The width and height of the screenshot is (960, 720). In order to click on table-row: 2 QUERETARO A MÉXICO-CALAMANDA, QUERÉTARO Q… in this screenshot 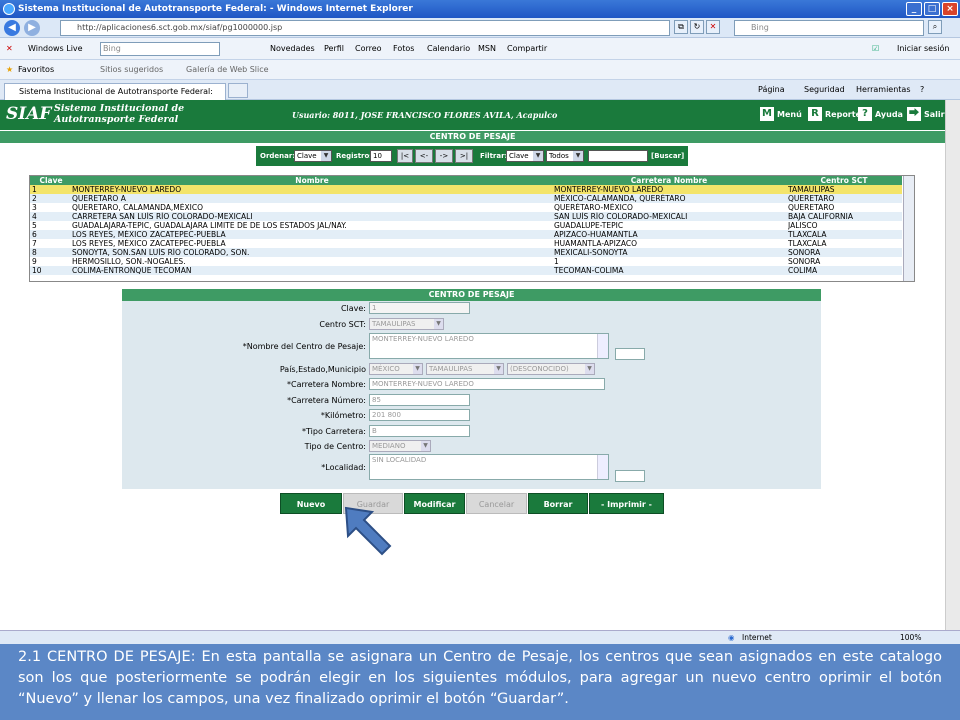, I will do `click(466, 198)`.